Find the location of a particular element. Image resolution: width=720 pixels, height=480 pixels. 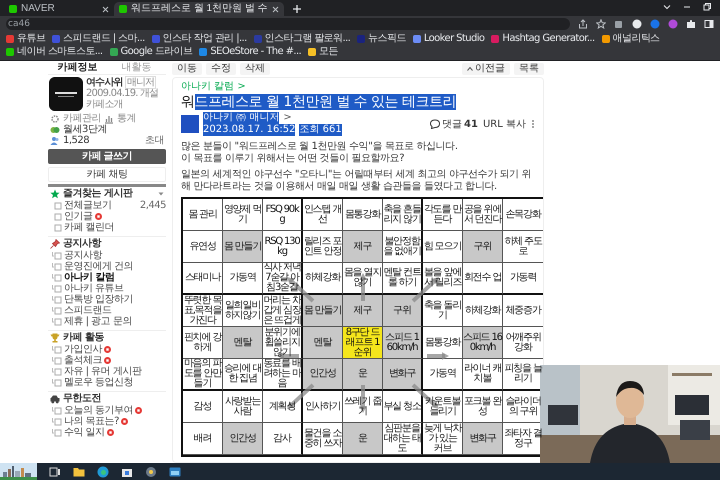

chart-cell: 힘 모으기 is located at coordinates (443, 247).